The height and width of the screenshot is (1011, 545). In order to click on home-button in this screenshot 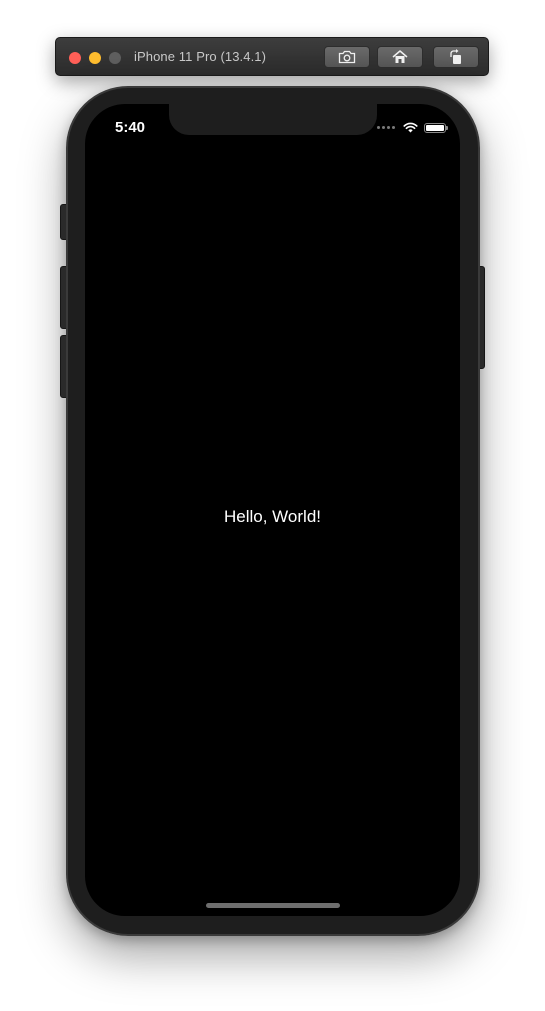, I will do `click(400, 57)`.